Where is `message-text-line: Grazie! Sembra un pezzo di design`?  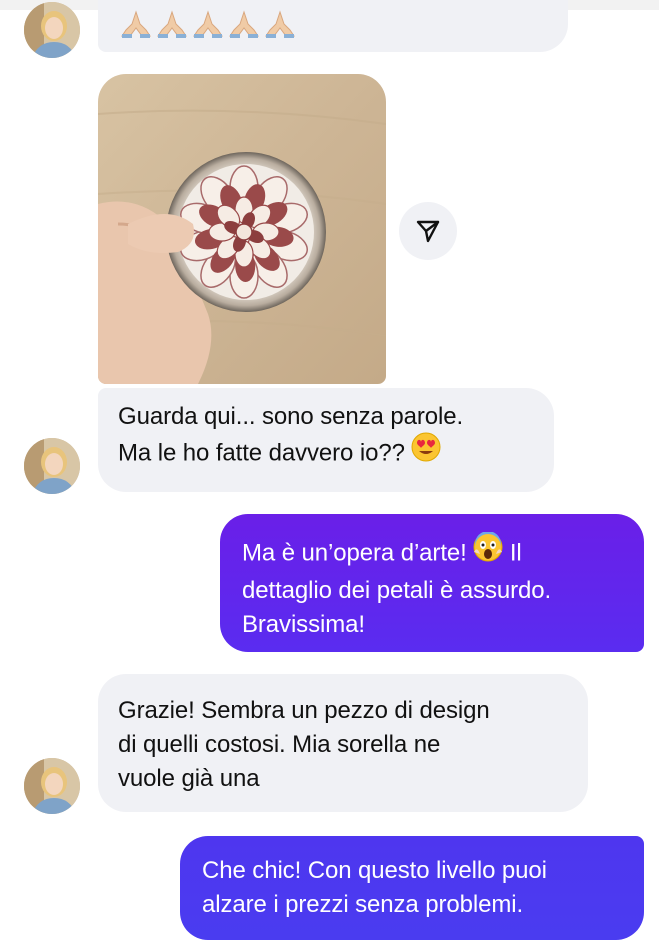 message-text-line: Grazie! Sembra un pezzo di design is located at coordinates (304, 710).